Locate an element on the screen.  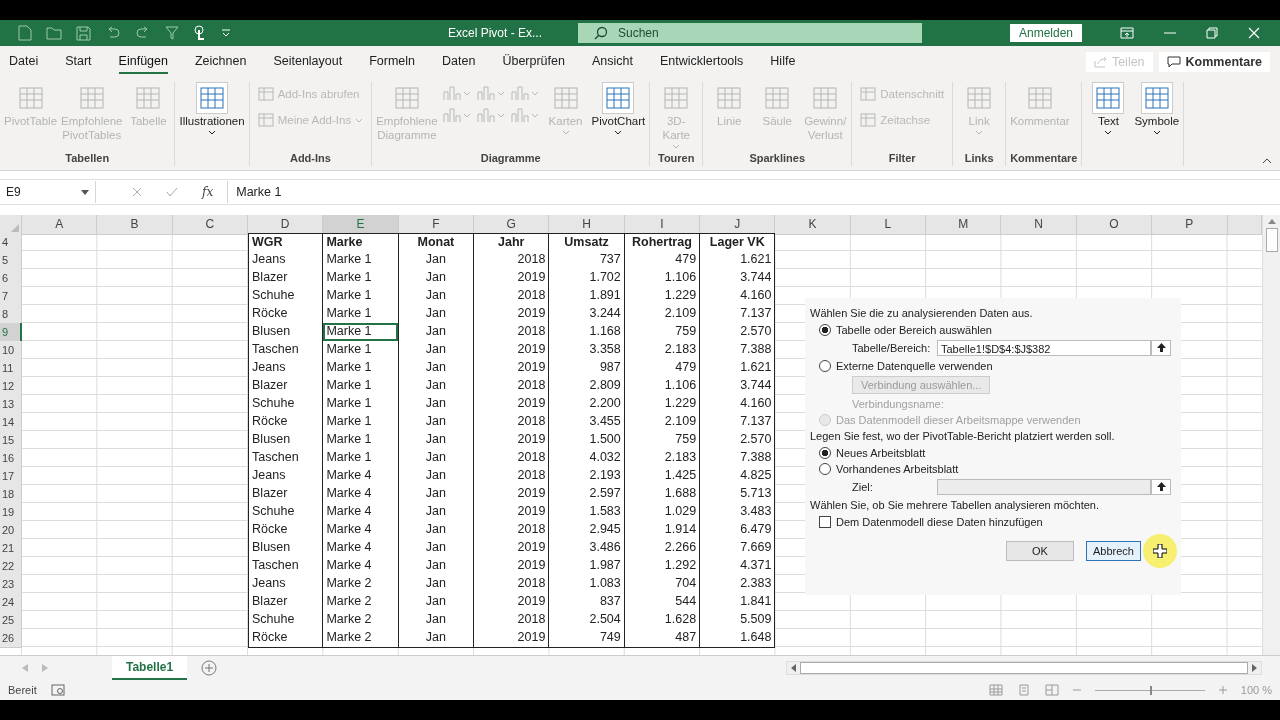
scroll-right-icon is located at coordinates (1254, 668).